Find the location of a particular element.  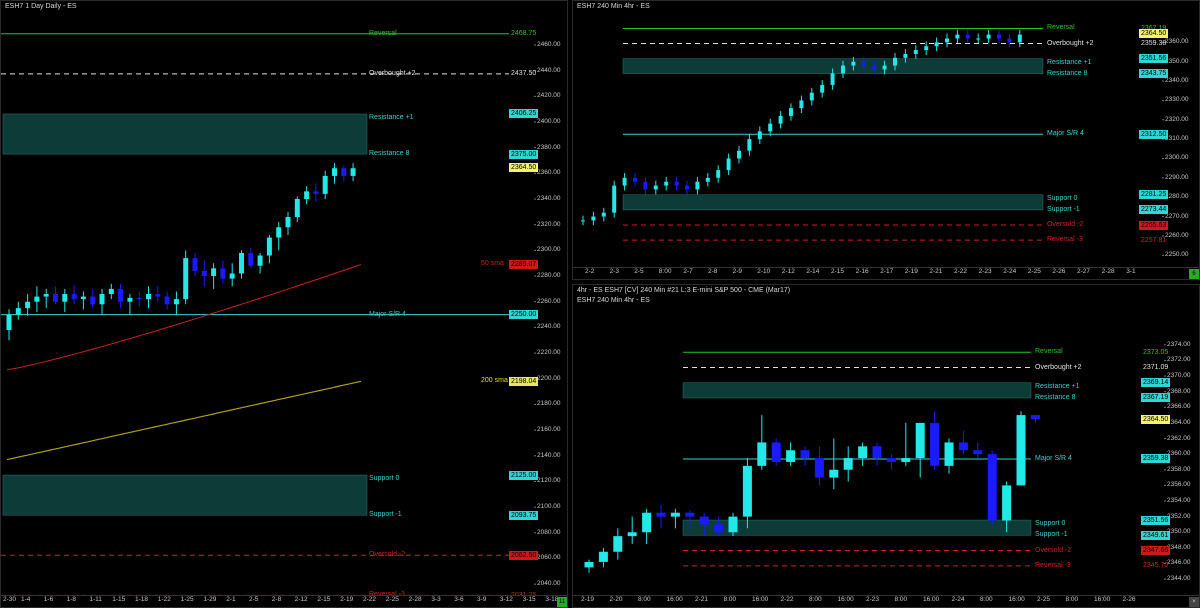

time-axis-tick: 2-22 is located at coordinates (961, 271).